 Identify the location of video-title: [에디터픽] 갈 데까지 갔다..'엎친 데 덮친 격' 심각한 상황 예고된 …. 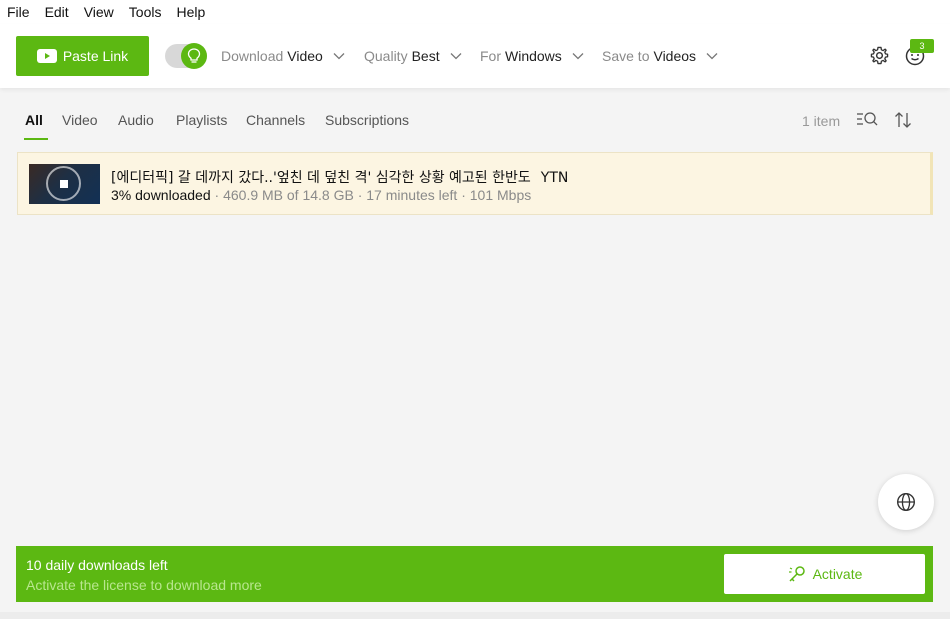
(321, 178).